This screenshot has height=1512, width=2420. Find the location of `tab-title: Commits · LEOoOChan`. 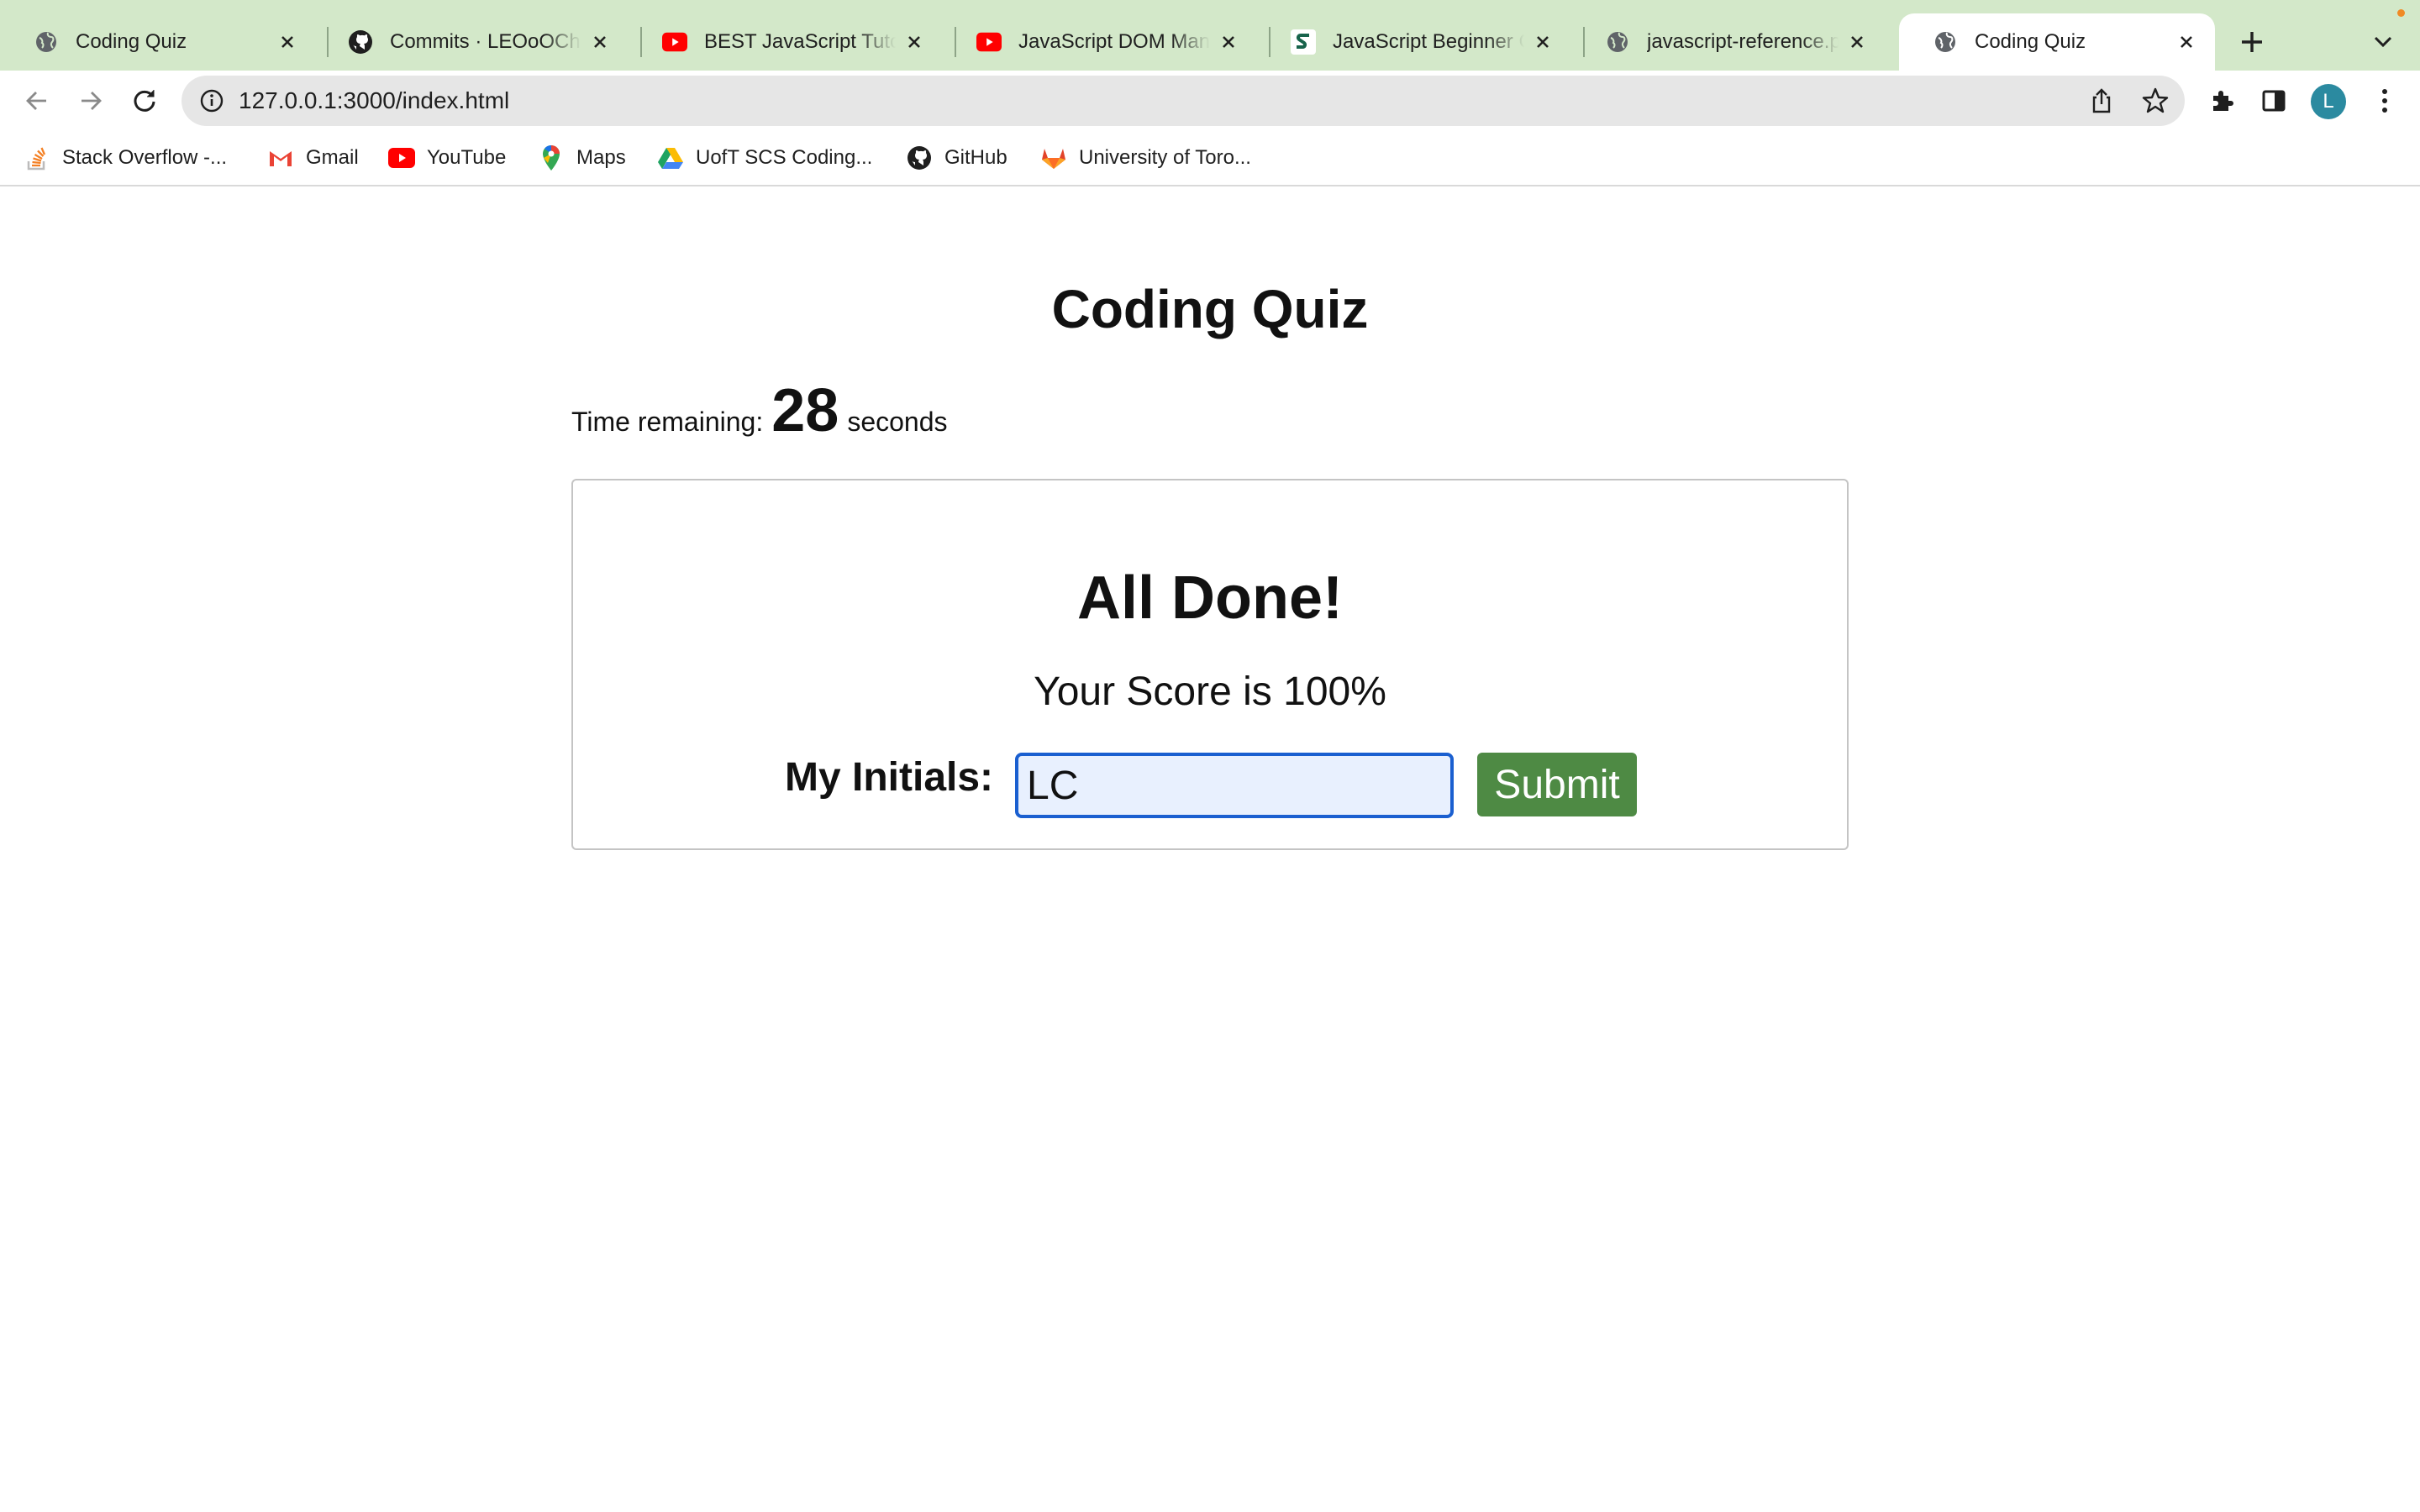

tab-title: Commits · LEOoOChan is located at coordinates (485, 41).